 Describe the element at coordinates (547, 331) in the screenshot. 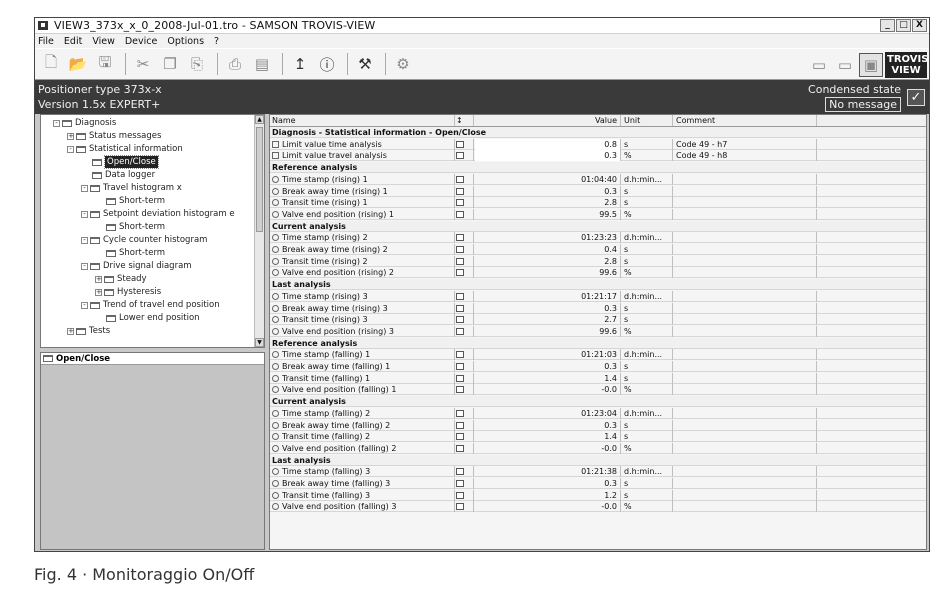

I see `parameter-value: 99.6` at that location.